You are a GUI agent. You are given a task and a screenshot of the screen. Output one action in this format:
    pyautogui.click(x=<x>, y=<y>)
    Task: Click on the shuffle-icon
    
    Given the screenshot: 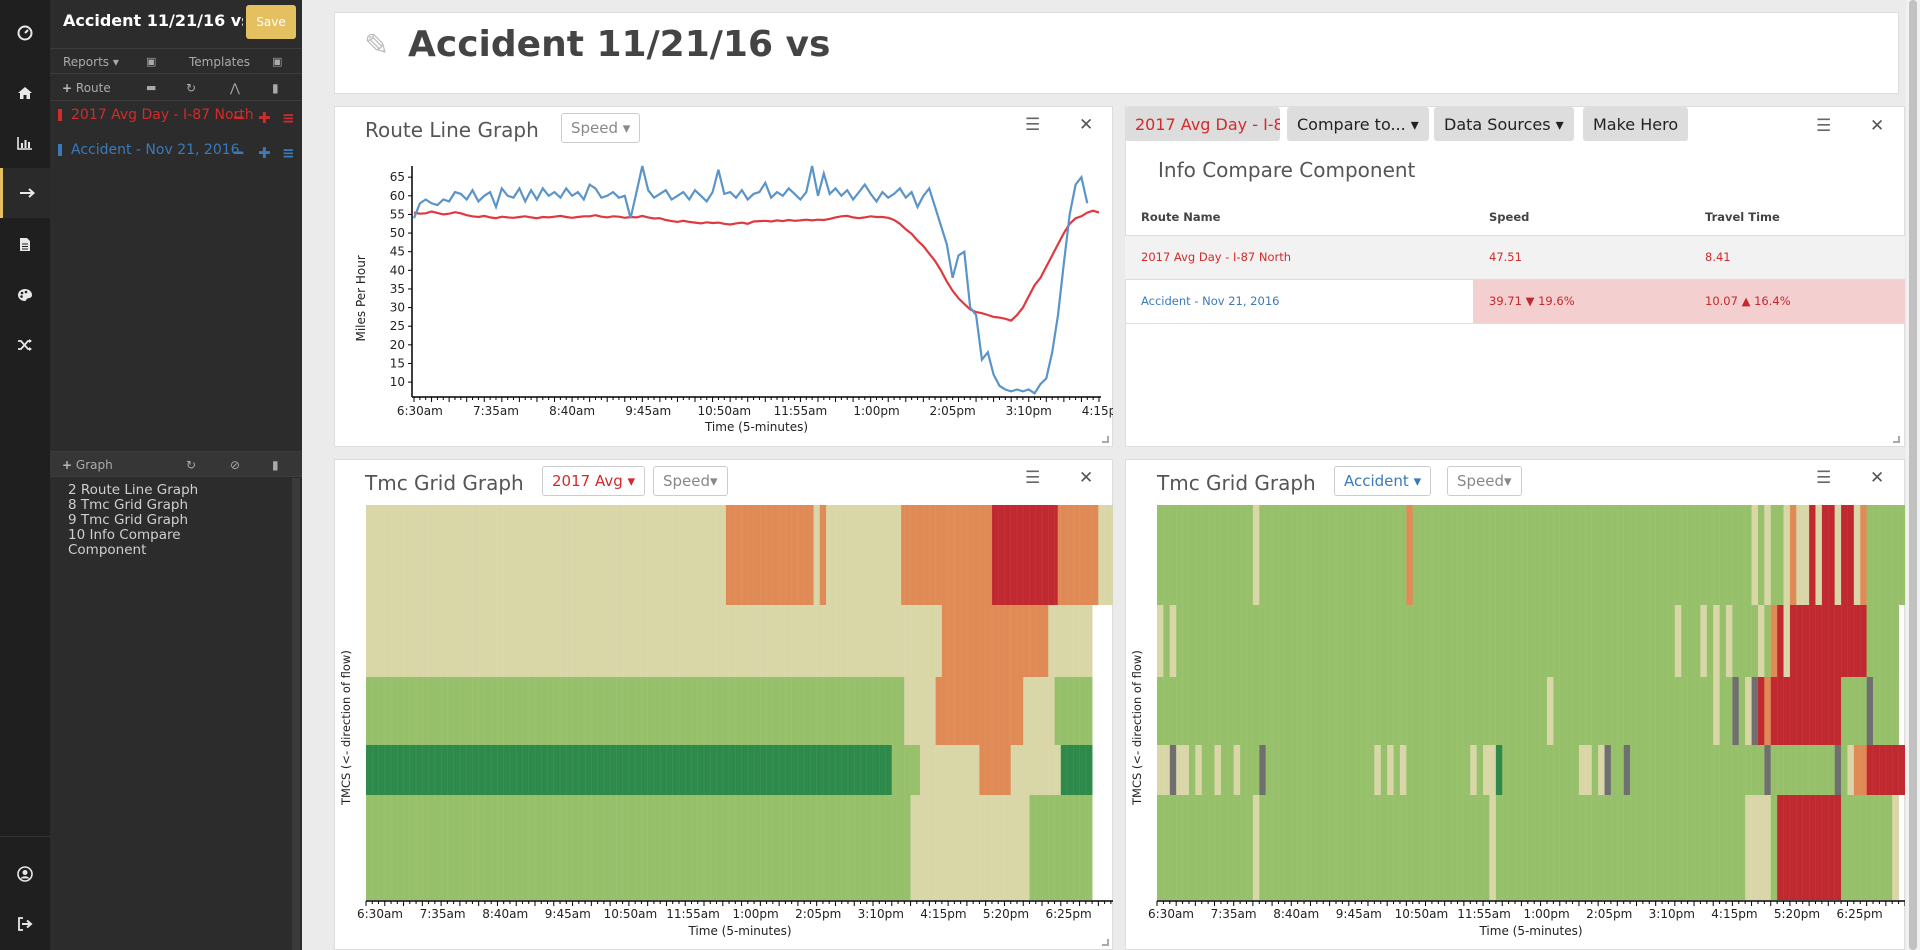 What is the action you would take?
    pyautogui.click(x=25, y=345)
    